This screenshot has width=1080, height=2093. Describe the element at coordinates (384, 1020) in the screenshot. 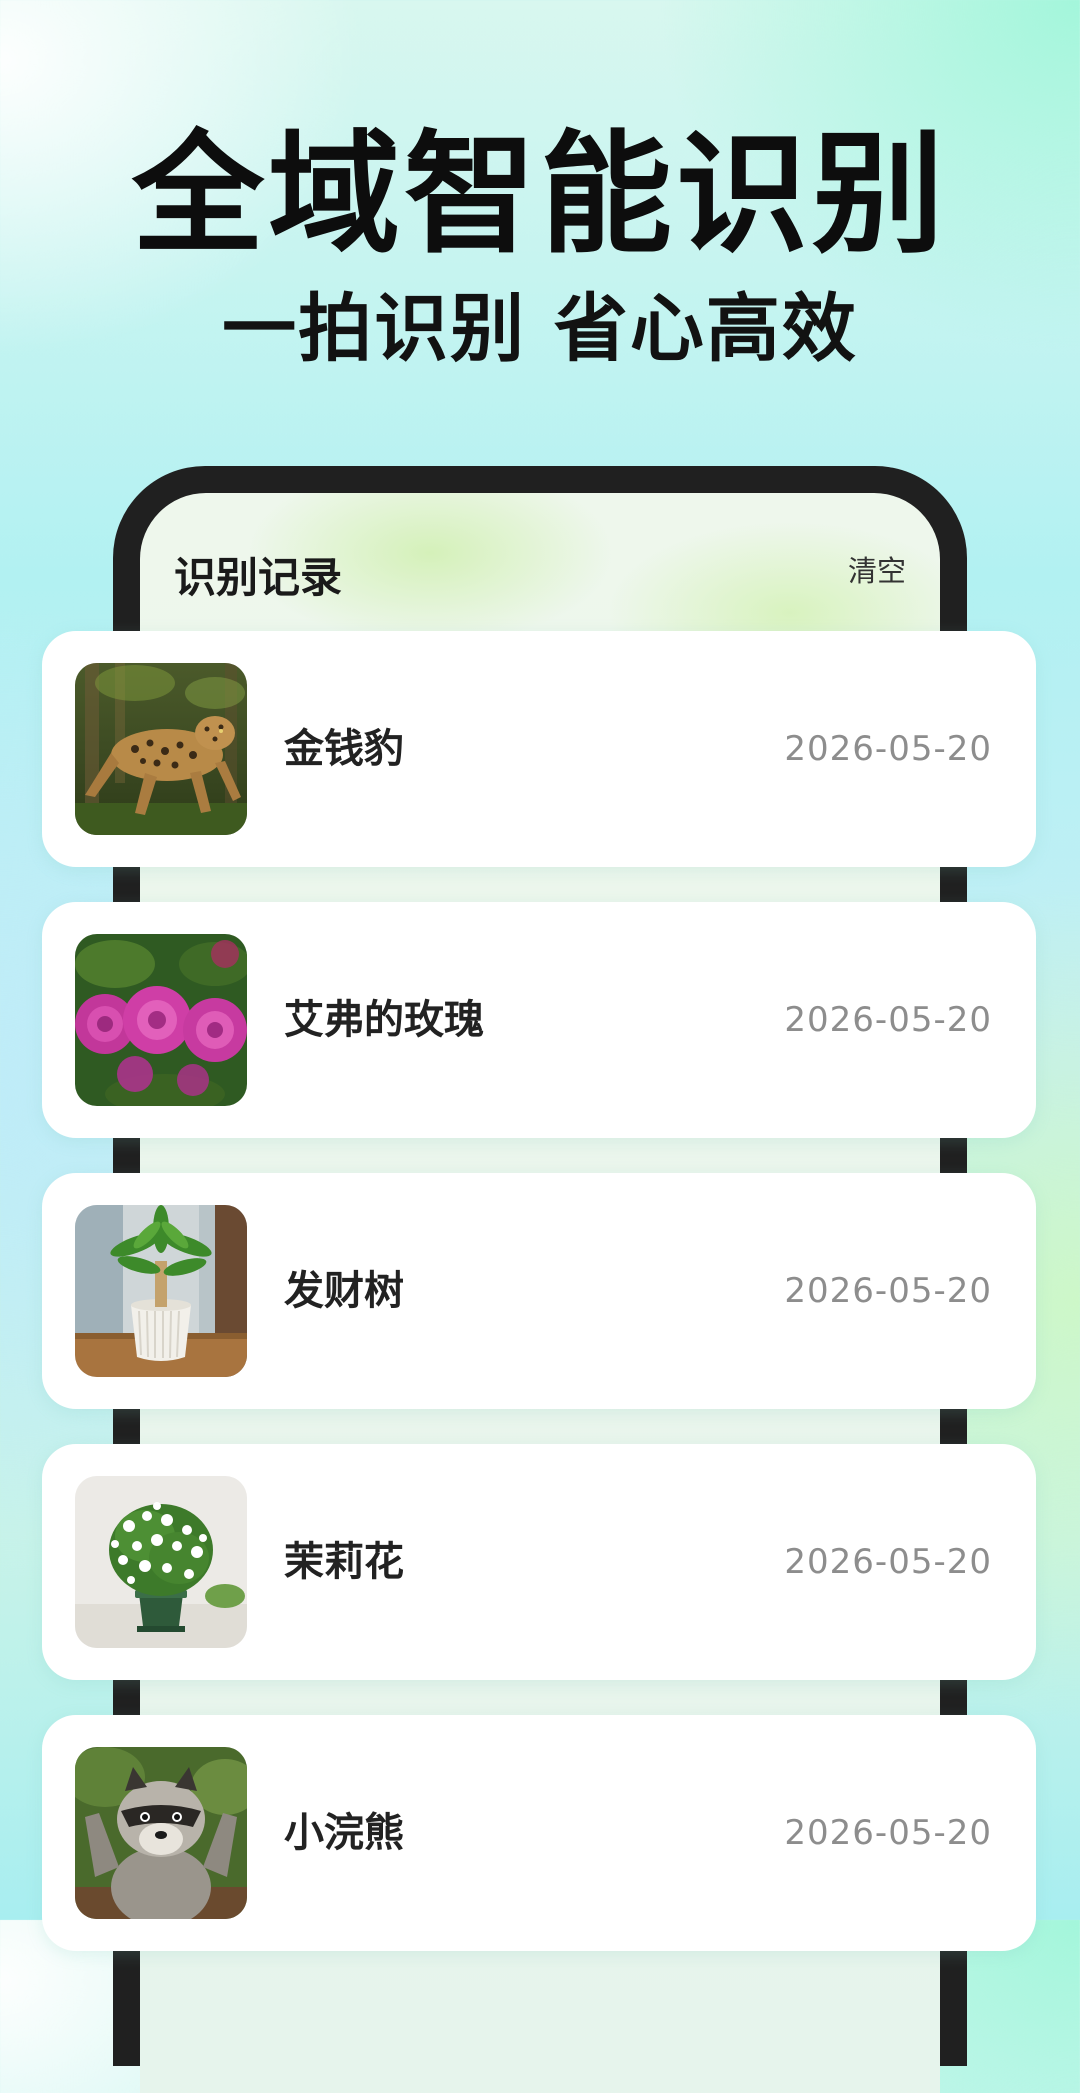

I see `record-name: 艾弗的玫瑰` at that location.